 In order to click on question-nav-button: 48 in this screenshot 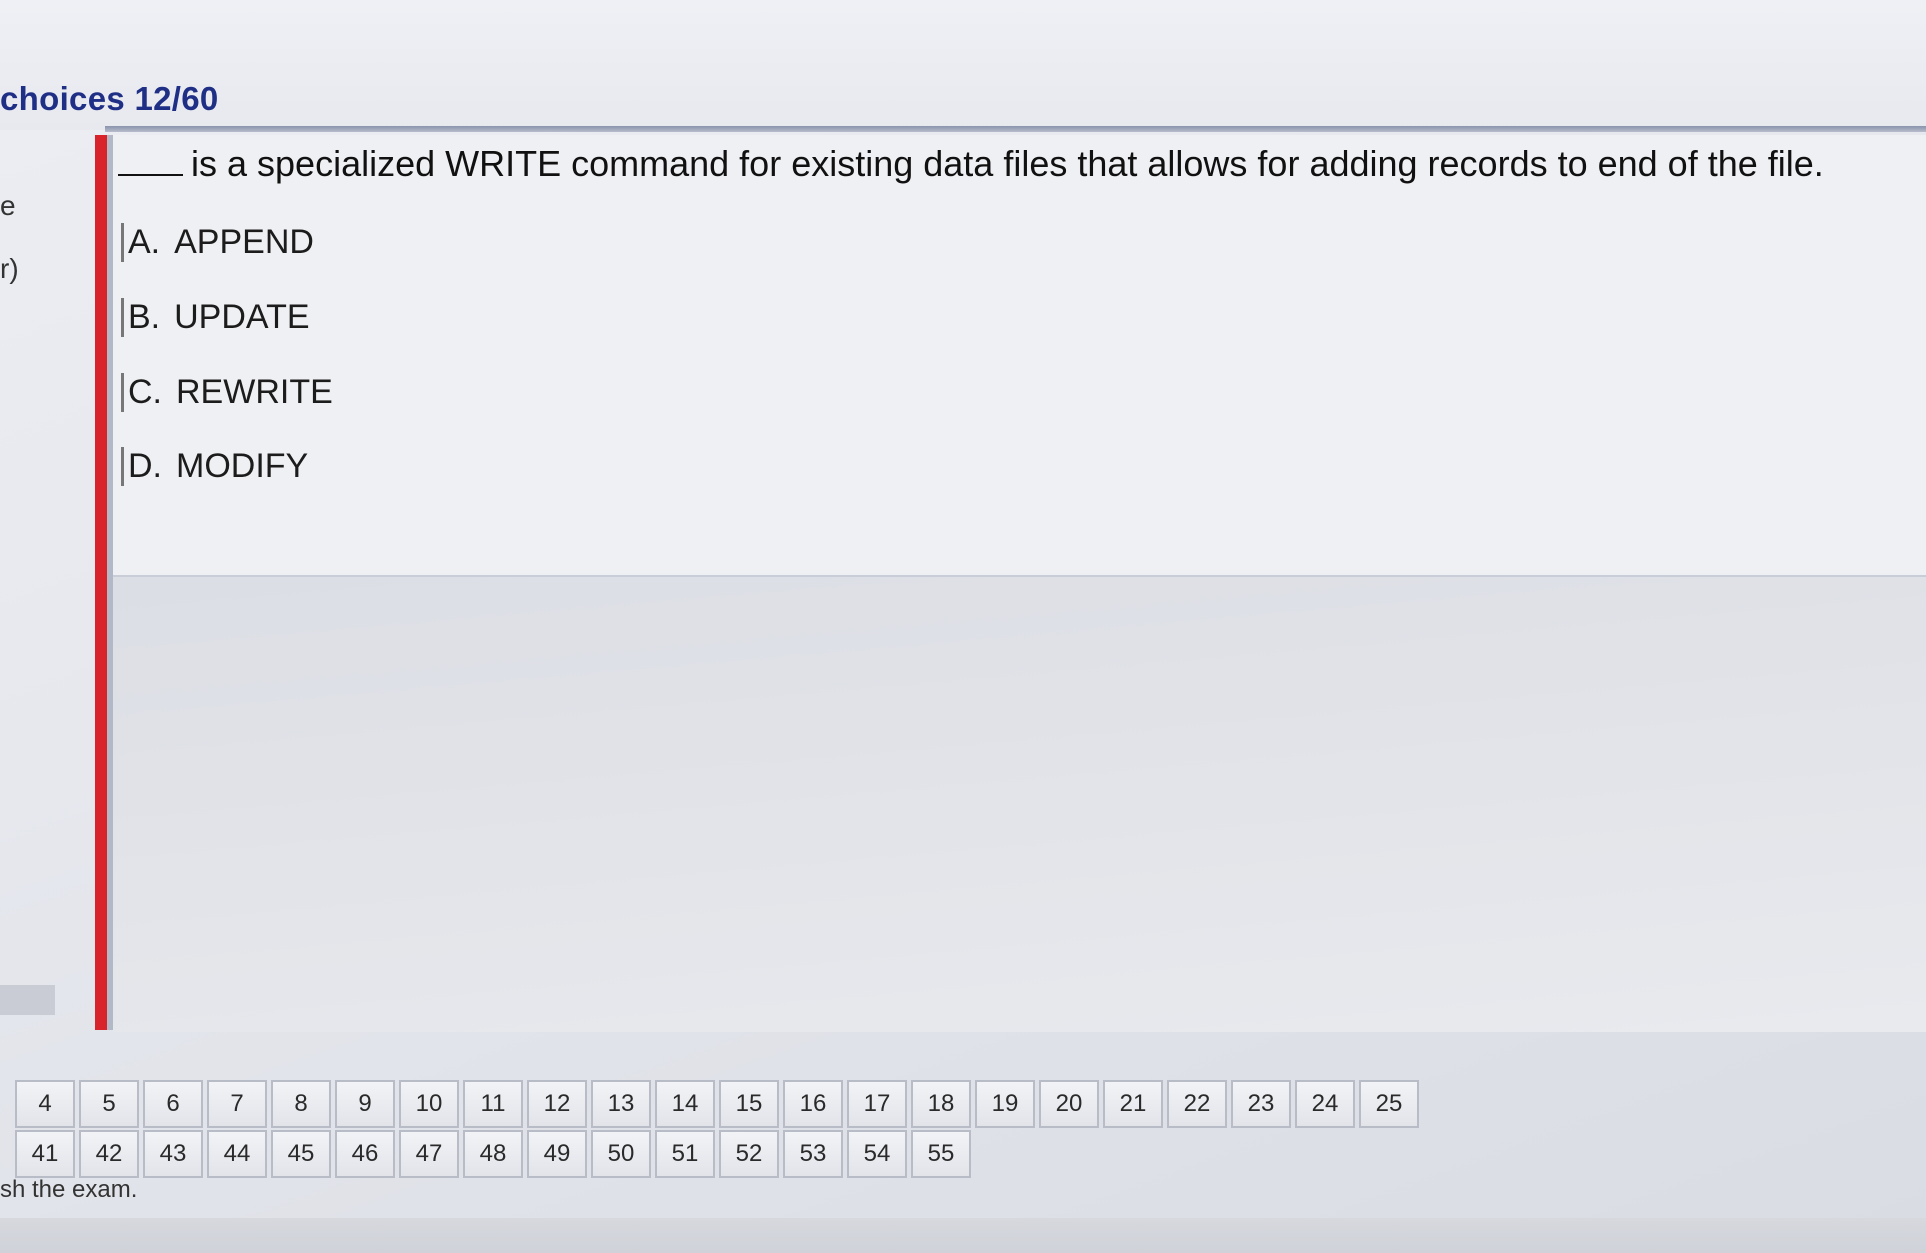, I will do `click(493, 1154)`.